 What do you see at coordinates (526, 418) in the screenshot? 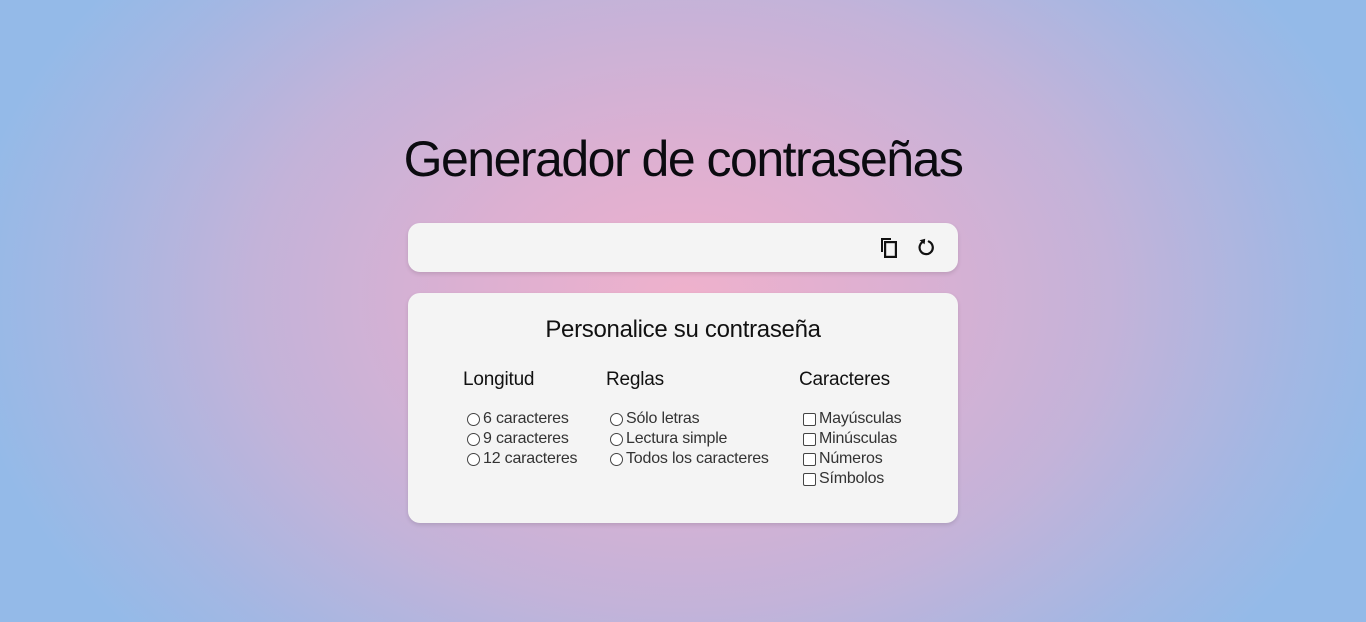
I see `option-label: 6 caracteres` at bounding box center [526, 418].